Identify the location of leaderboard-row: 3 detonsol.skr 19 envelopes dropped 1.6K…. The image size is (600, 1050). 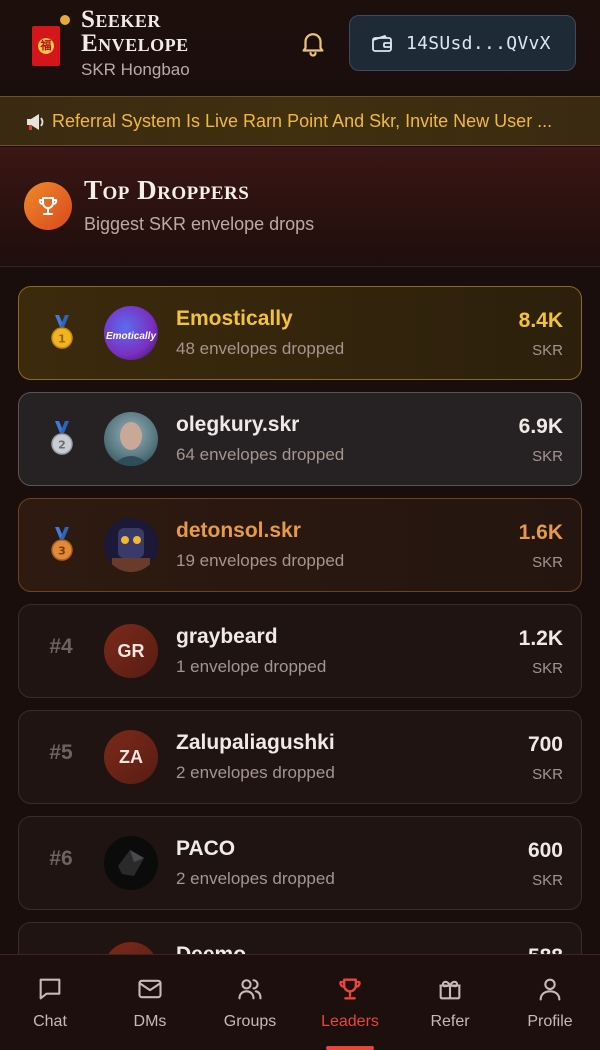
(300, 545).